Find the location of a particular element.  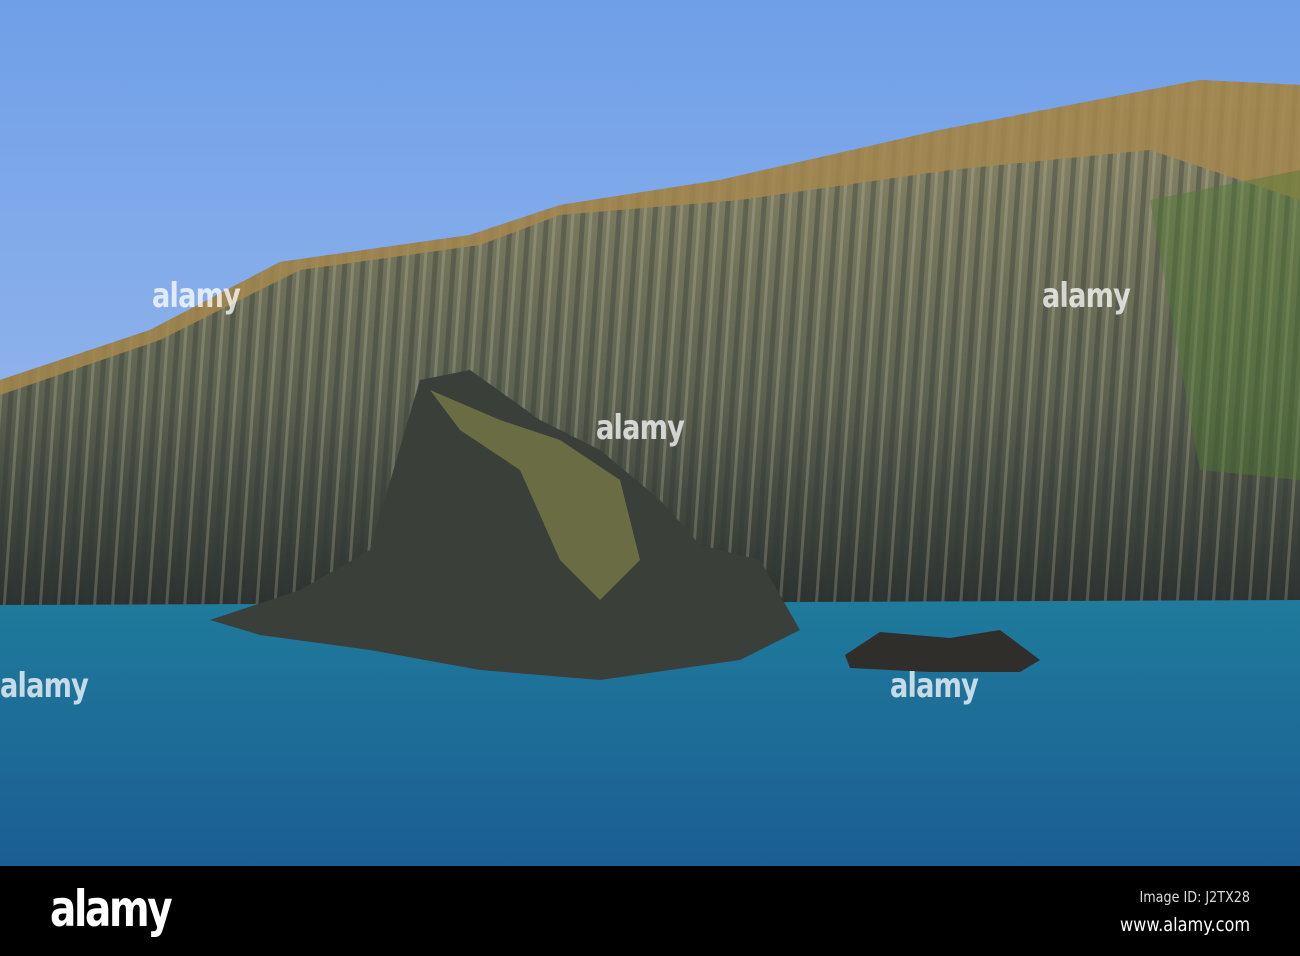

alamy-logo: alamy is located at coordinates (111, 909).